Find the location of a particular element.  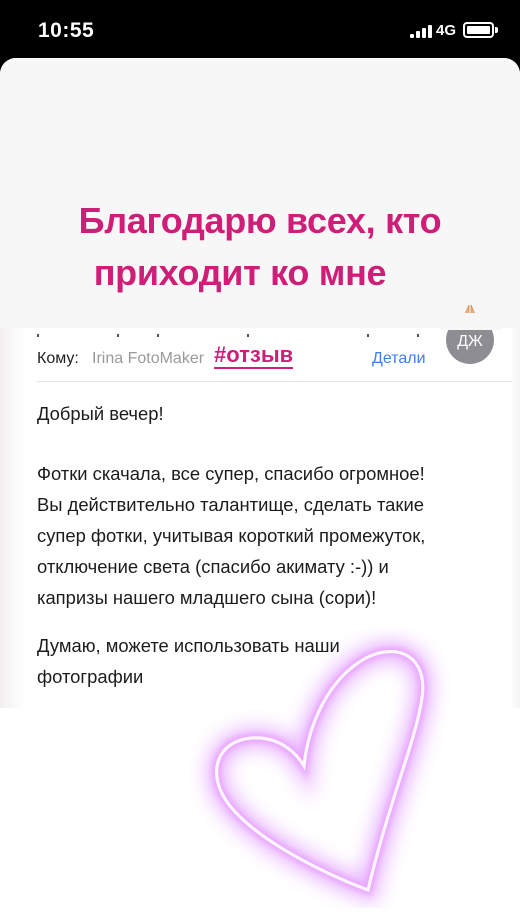

email-divider is located at coordinates (274, 381).